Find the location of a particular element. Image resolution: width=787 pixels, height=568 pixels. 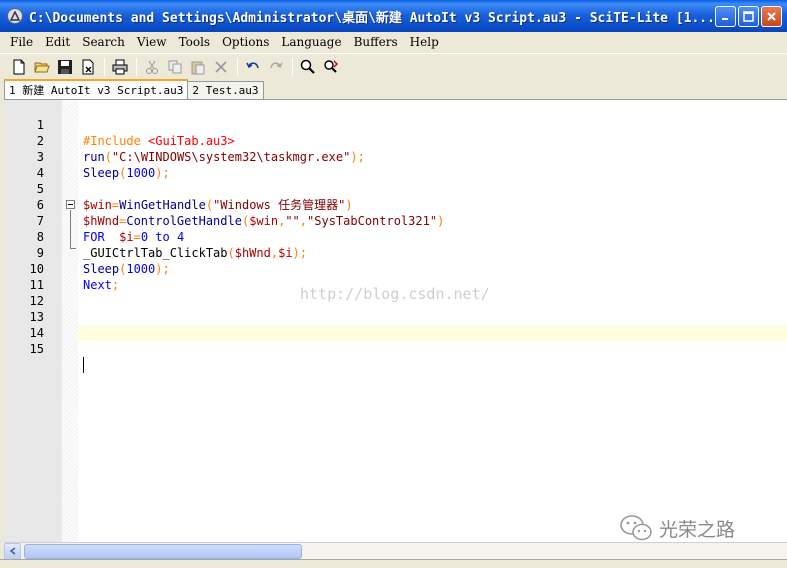

horizontal-scrollbar is located at coordinates (395, 551).